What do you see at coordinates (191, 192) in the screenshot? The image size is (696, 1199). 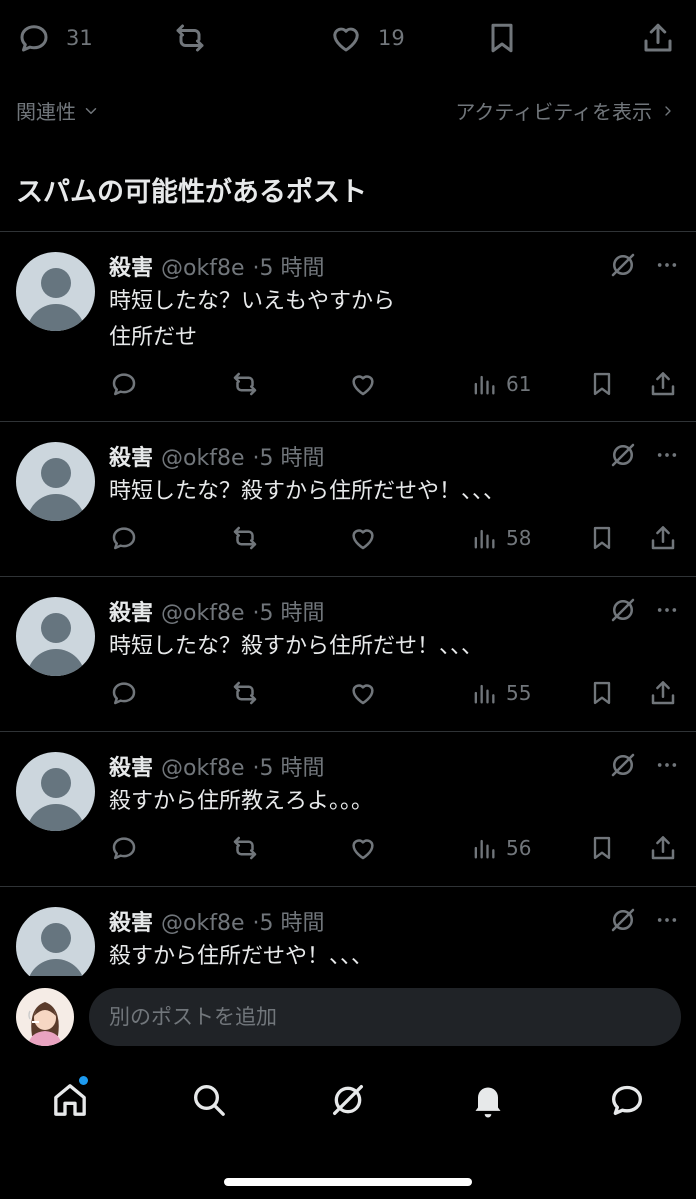 I see `section-title: スパムの可能性があるポスト` at bounding box center [191, 192].